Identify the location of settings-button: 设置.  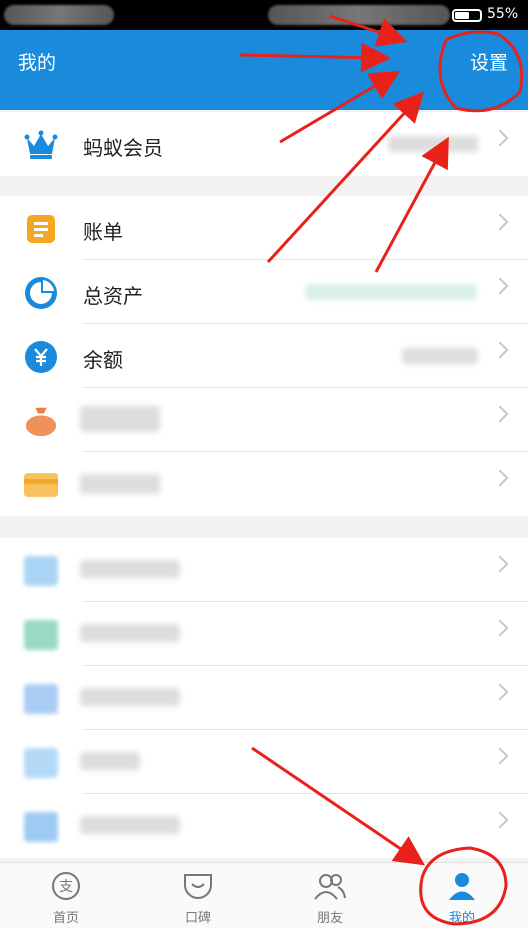
(489, 61).